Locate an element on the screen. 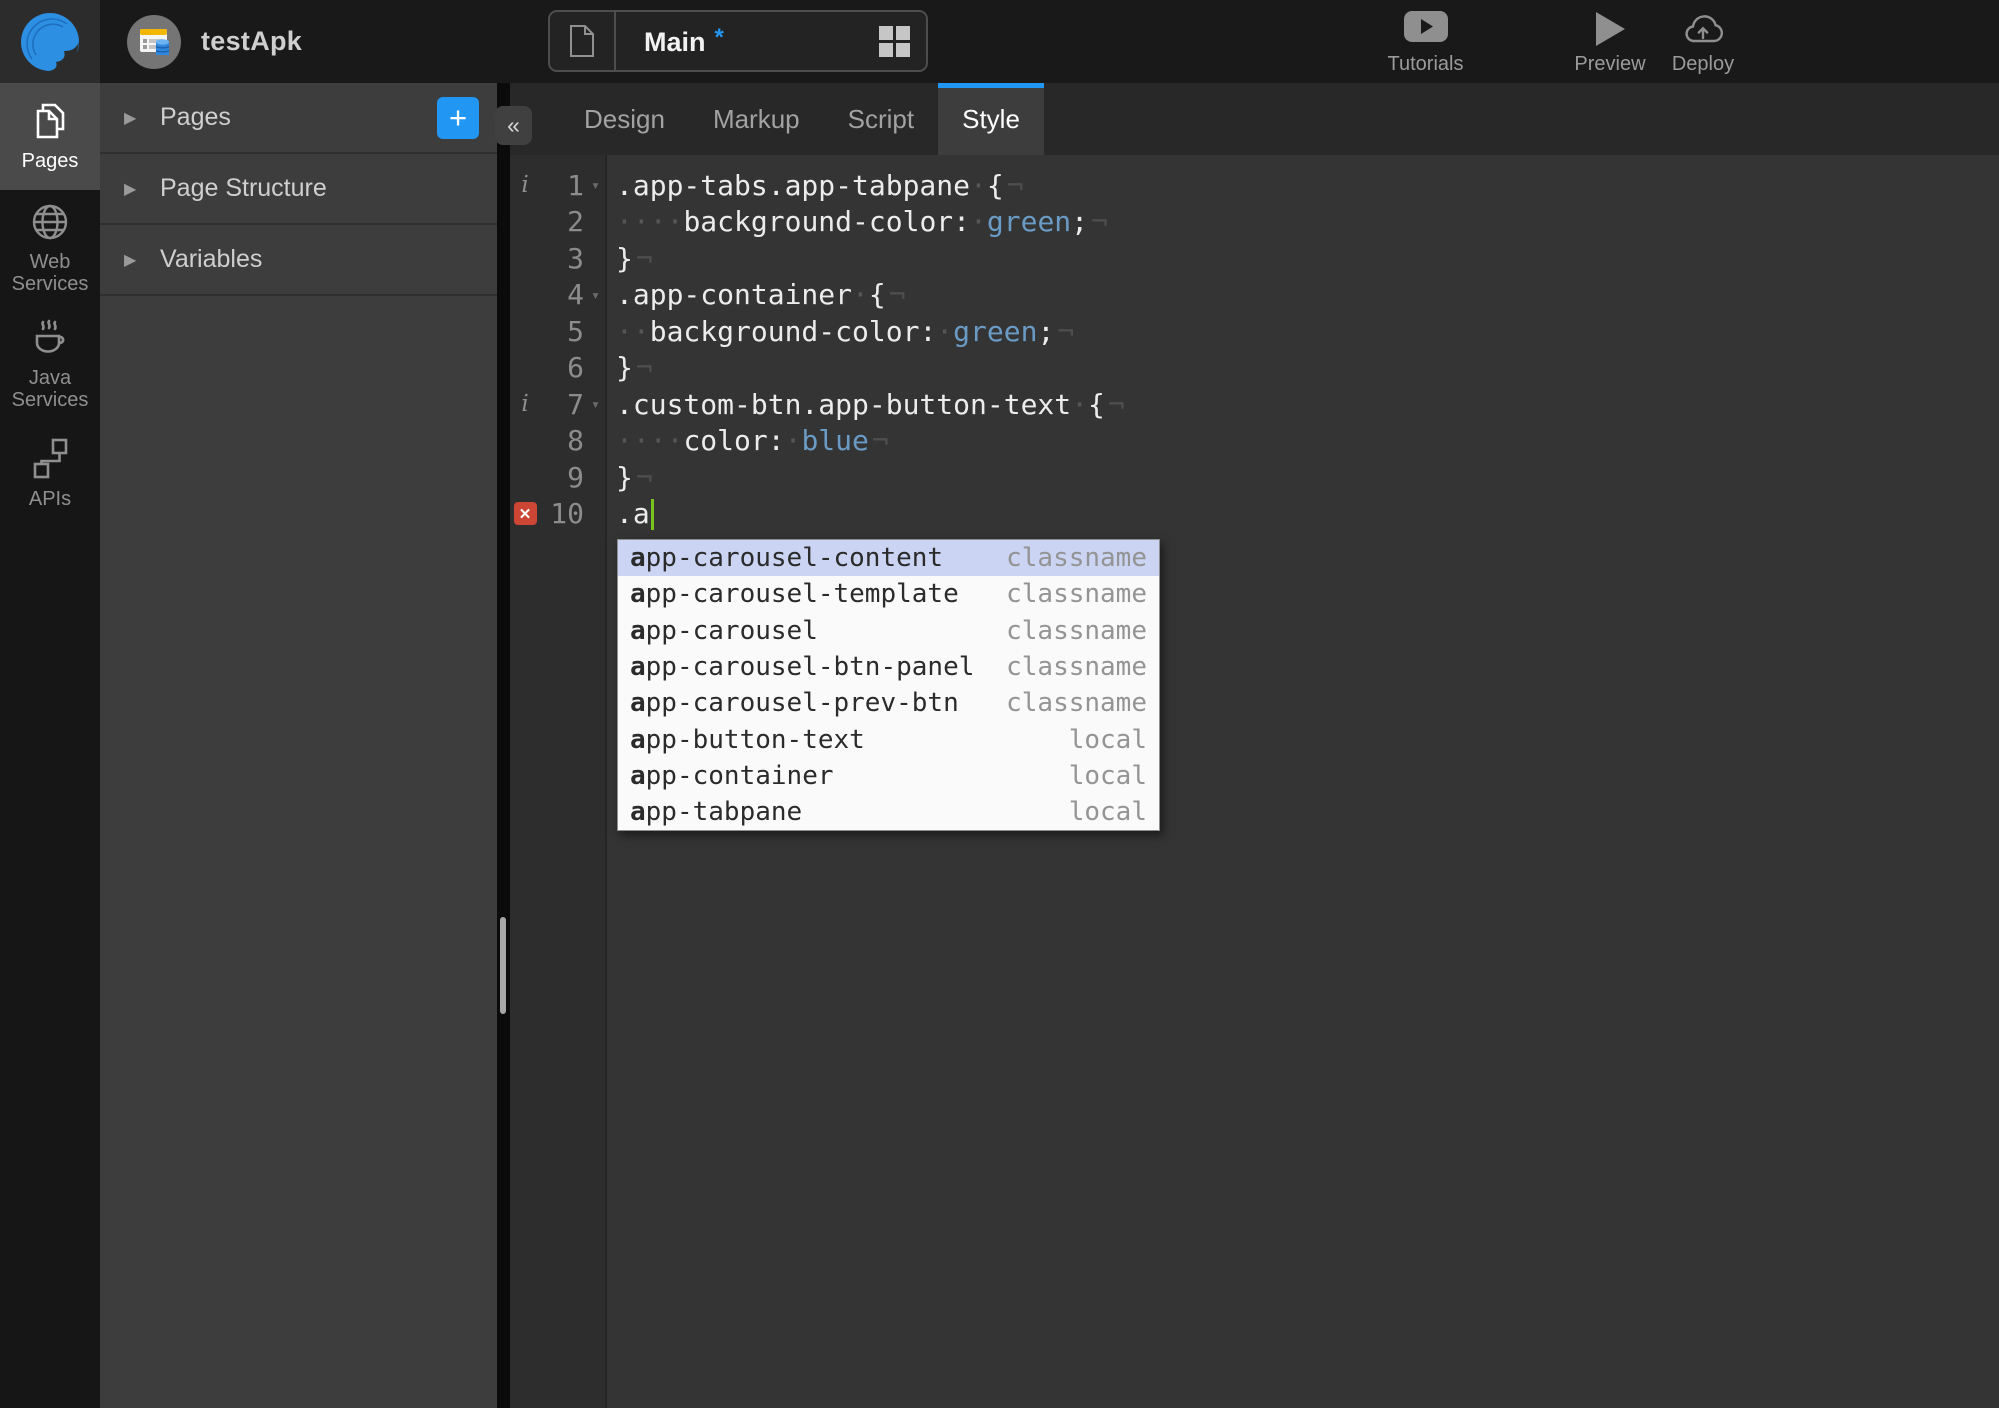  sidebar-item-apis: APIs is located at coordinates (50, 474).